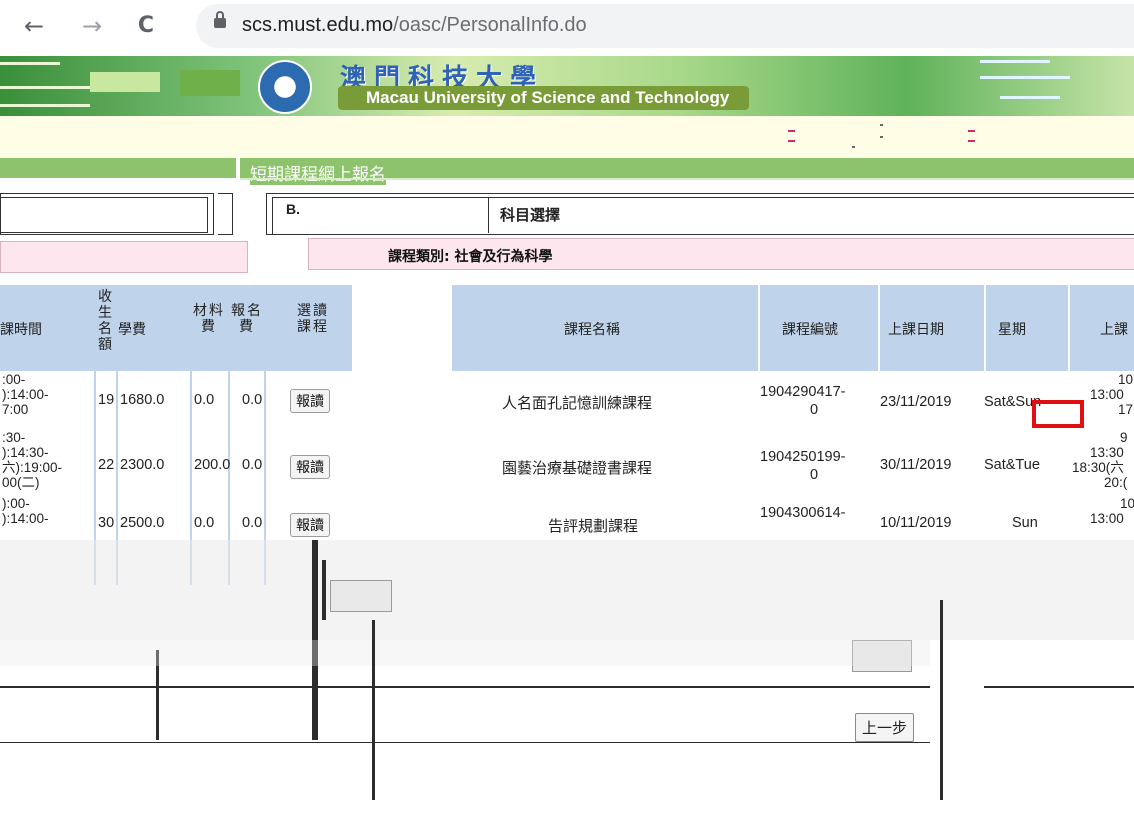  What do you see at coordinates (470, 257) in the screenshot?
I see `course-category: 課程類別: 社會及行為科學` at bounding box center [470, 257].